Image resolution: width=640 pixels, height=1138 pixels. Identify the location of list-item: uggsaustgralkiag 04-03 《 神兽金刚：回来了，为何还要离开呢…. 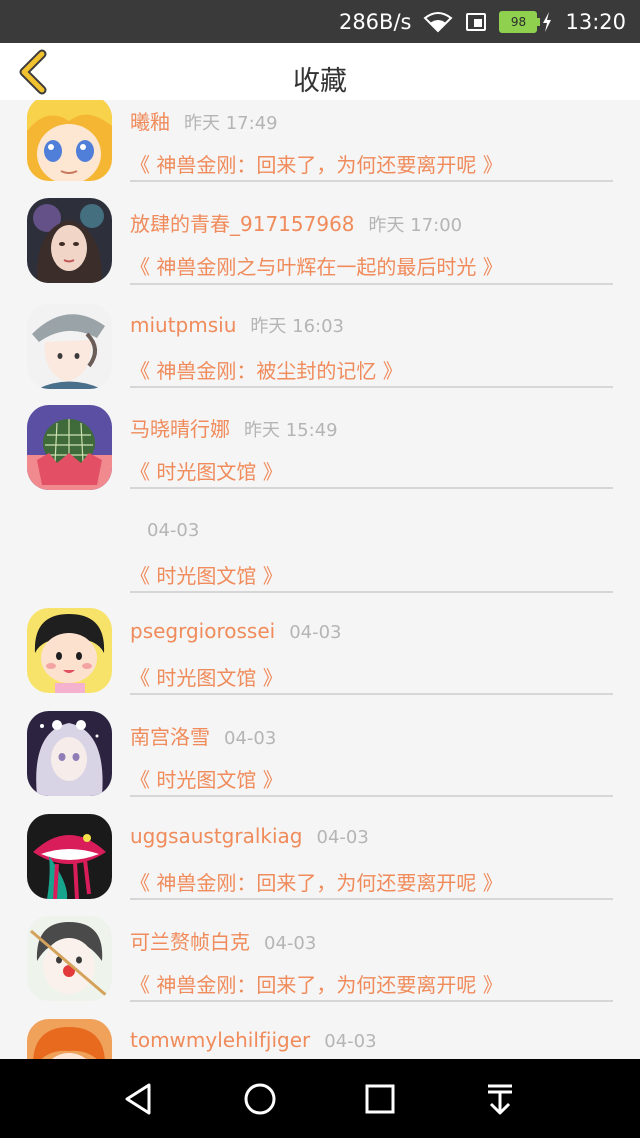
(320, 865).